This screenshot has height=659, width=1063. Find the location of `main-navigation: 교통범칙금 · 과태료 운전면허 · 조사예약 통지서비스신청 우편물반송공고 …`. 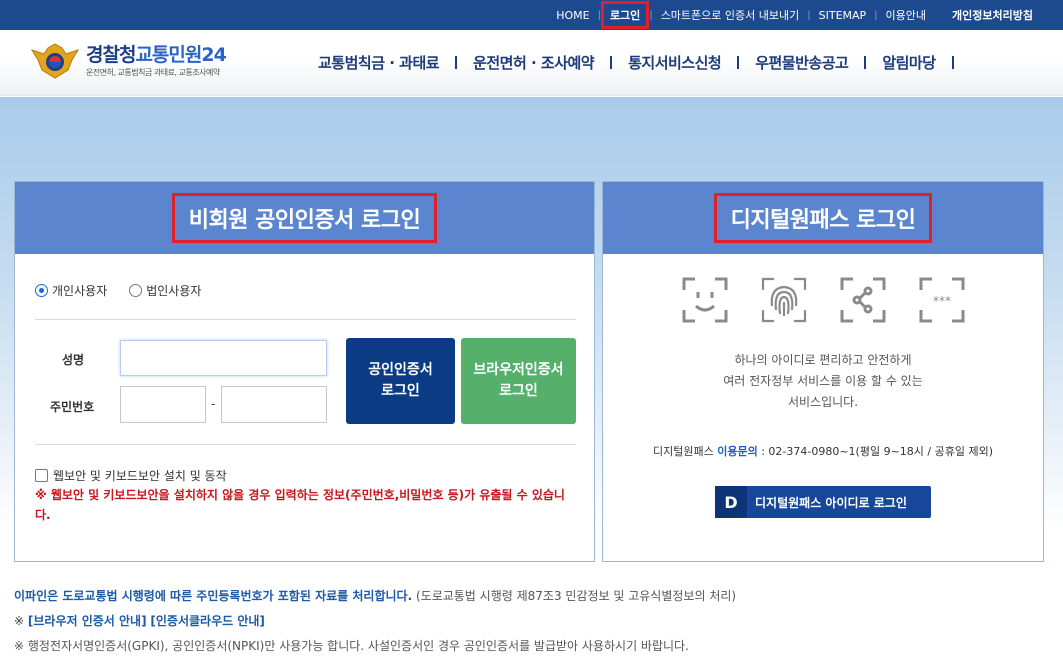

main-navigation: 교통범칙금 · 과태료 운전면허 · 조사예약 통지서비스신청 우편물반송공고 … is located at coordinates (644, 62).